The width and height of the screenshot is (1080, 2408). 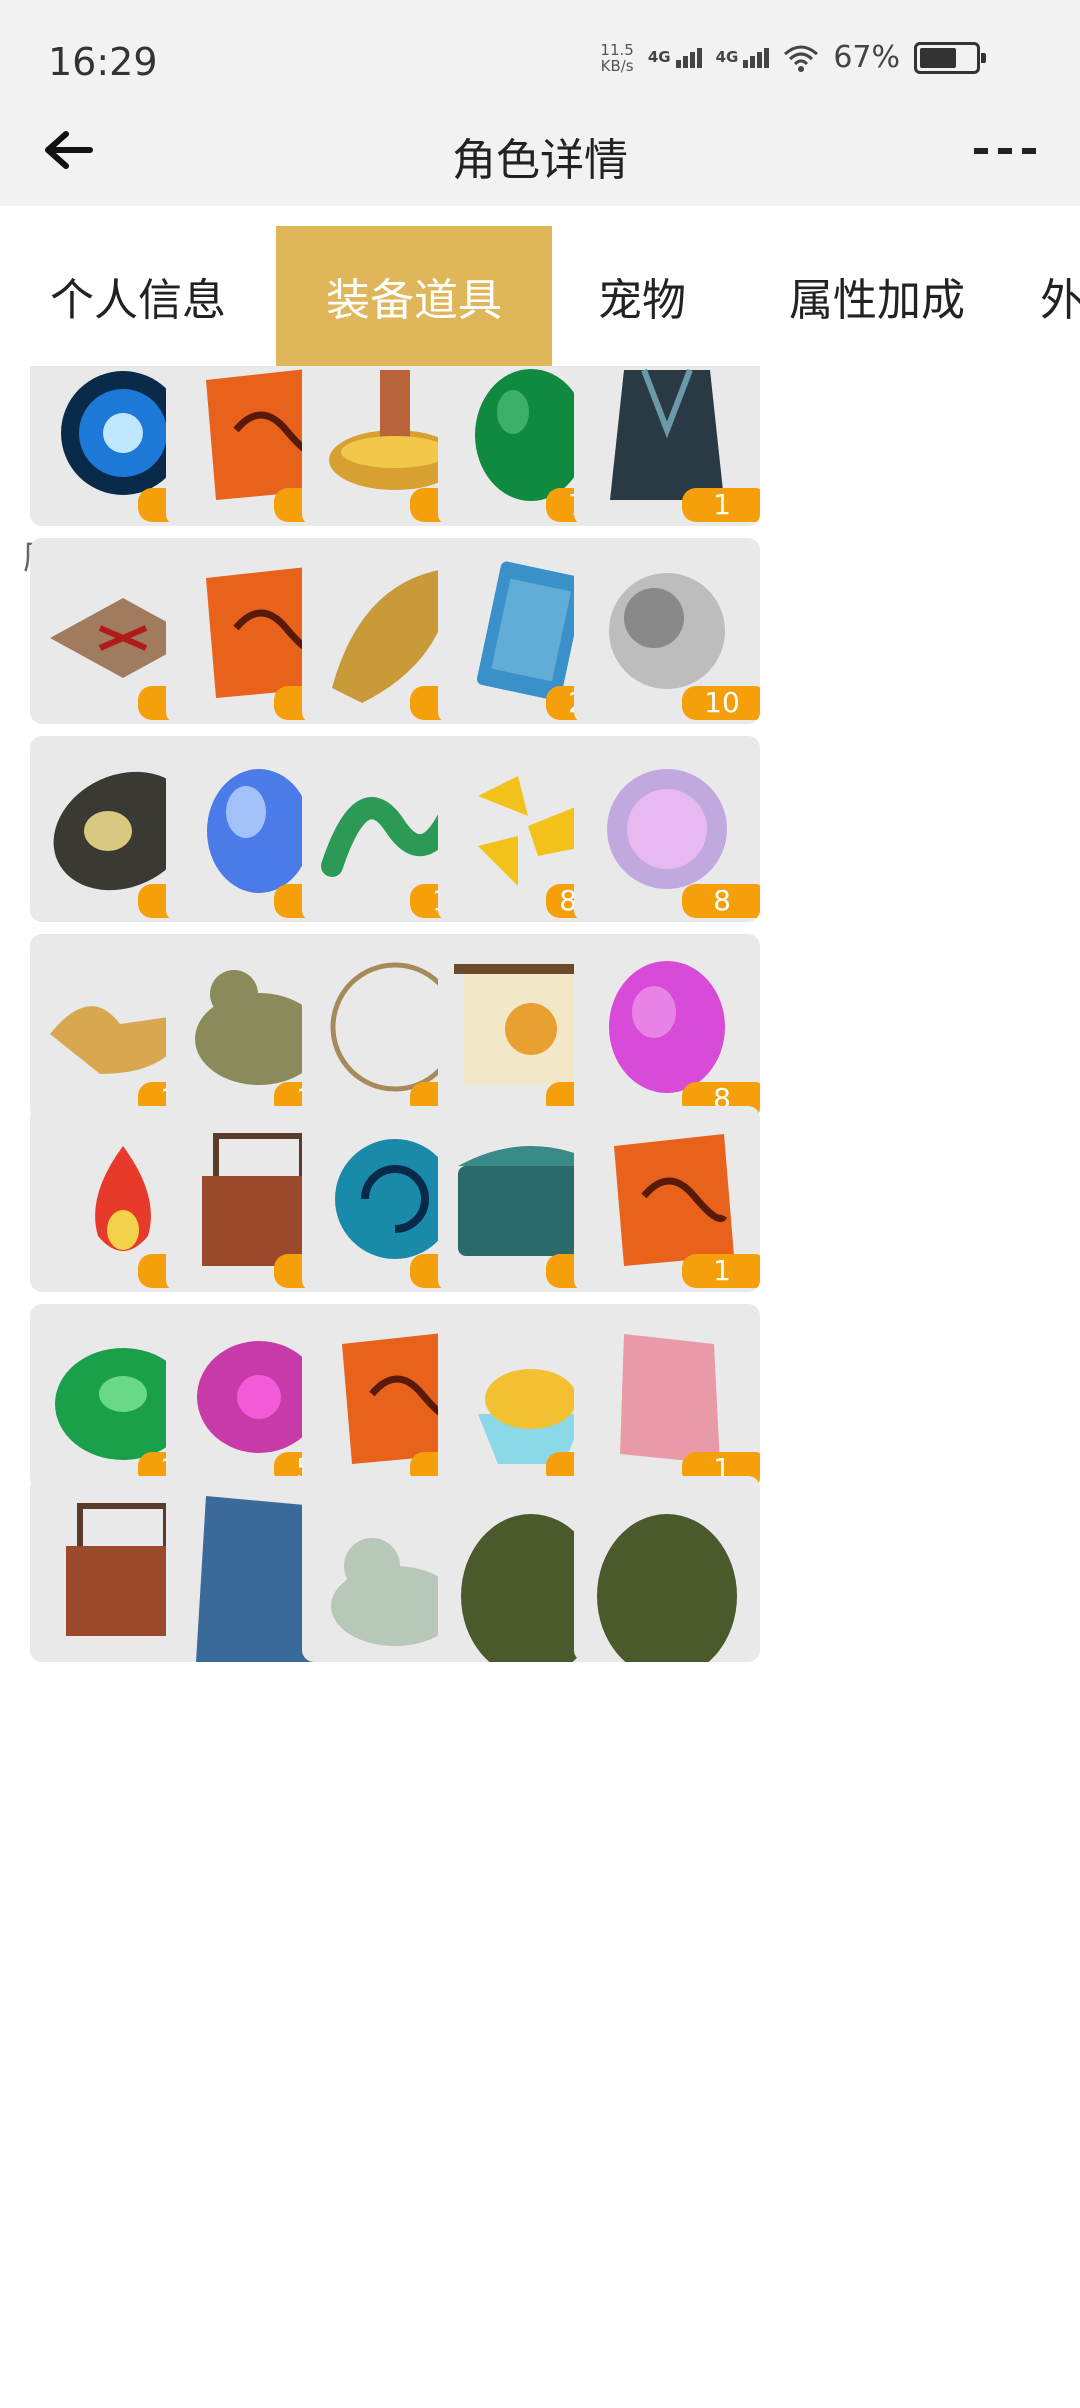 What do you see at coordinates (540, 160) in the screenshot?
I see `page-title: 角色详情` at bounding box center [540, 160].